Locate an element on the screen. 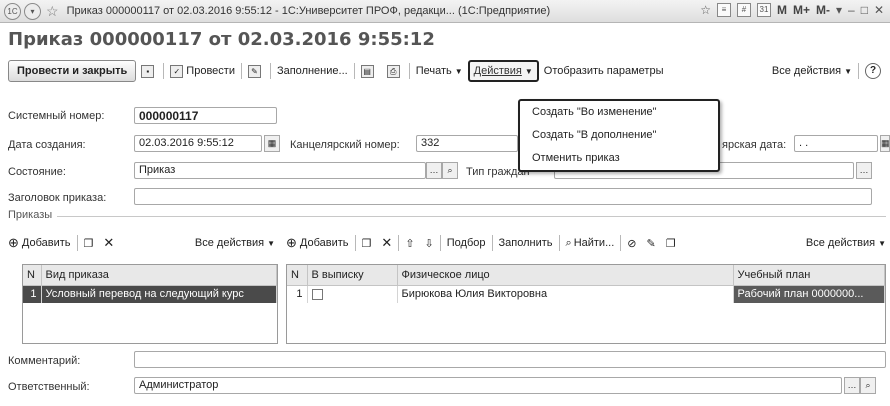 Image resolution: width=890 pixels, height=406 pixels. left-all-actions-button: Все действия ▼ is located at coordinates (235, 243).